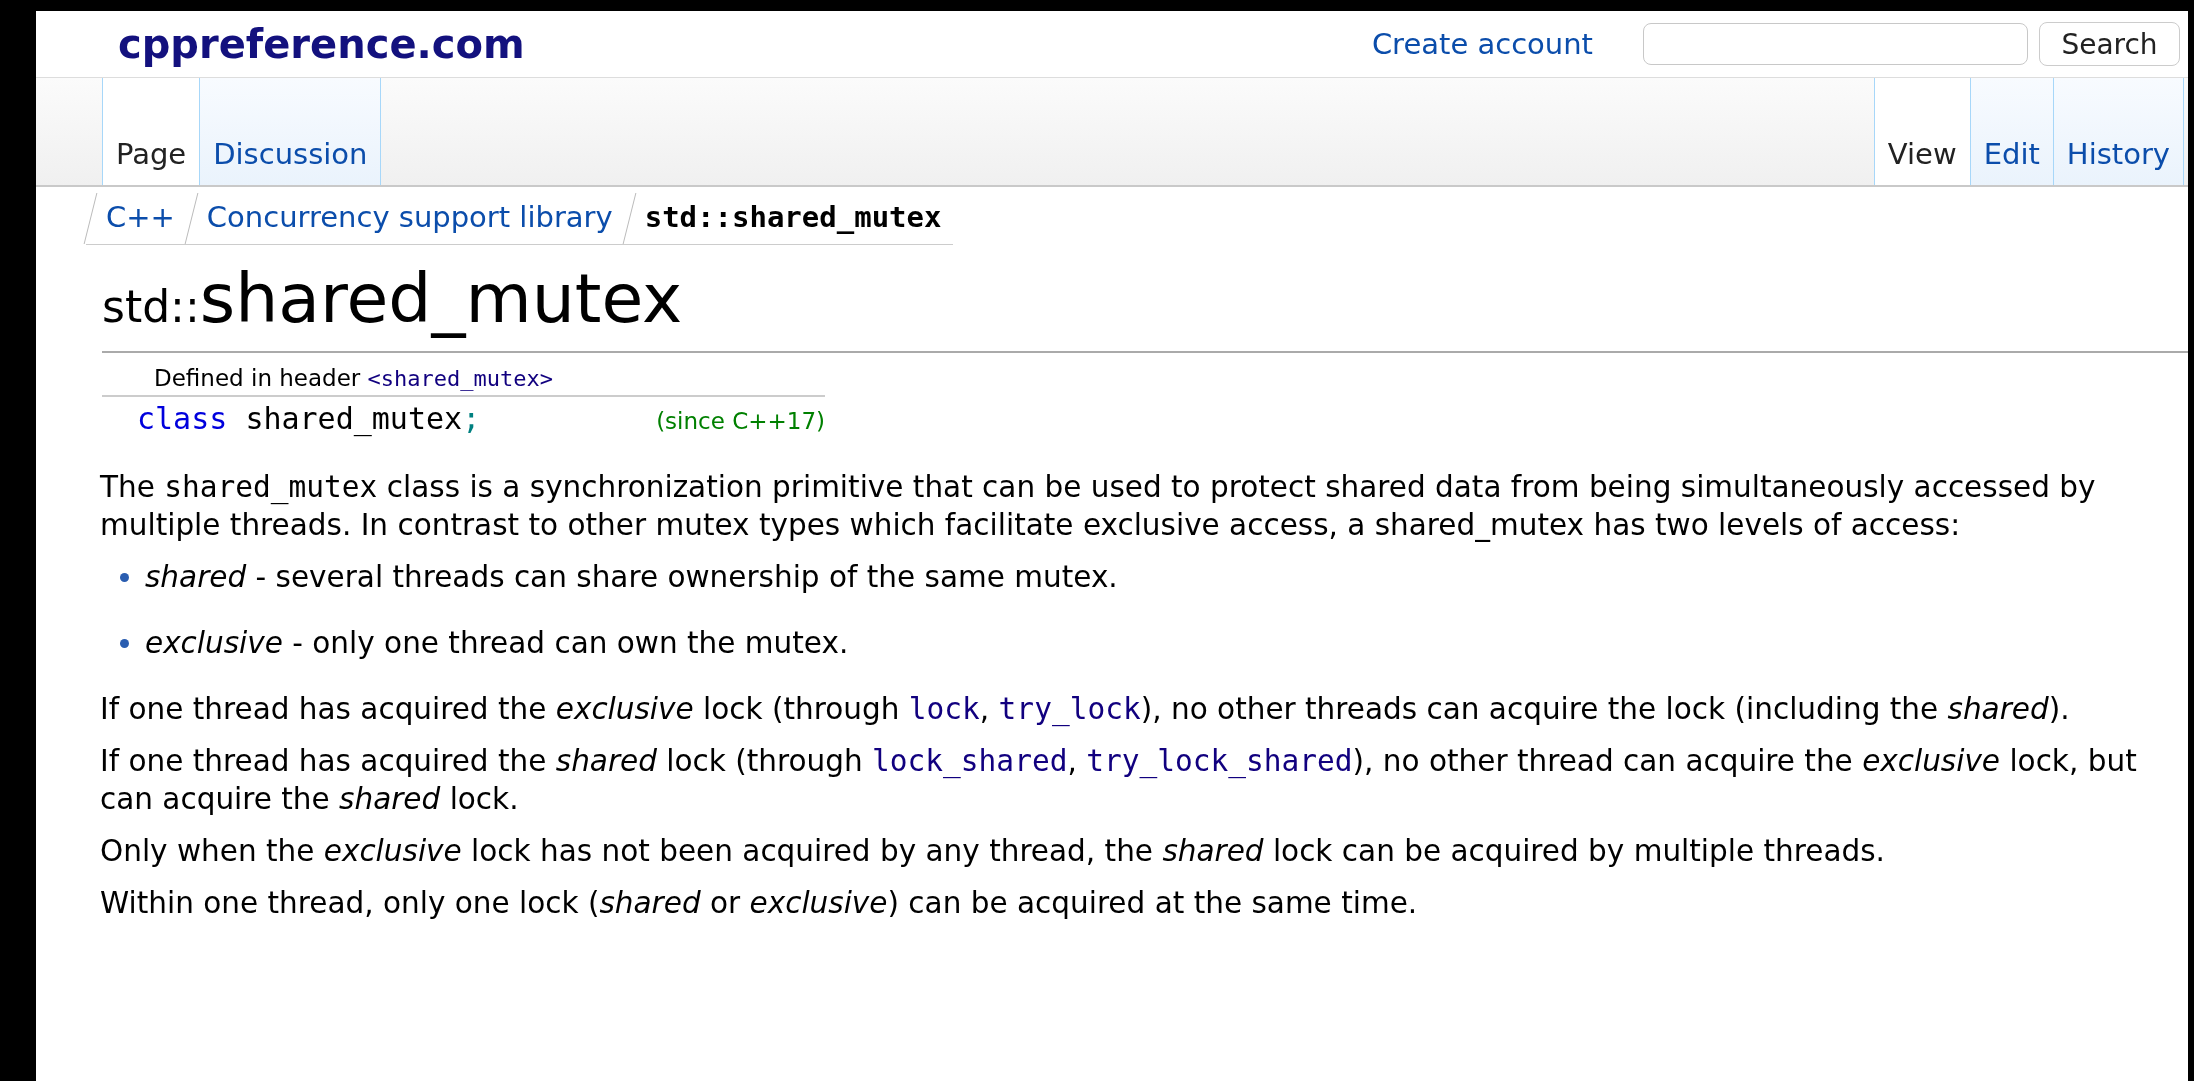  Describe the element at coordinates (290, 131) in the screenshot. I see `page-tab: Discussion` at that location.